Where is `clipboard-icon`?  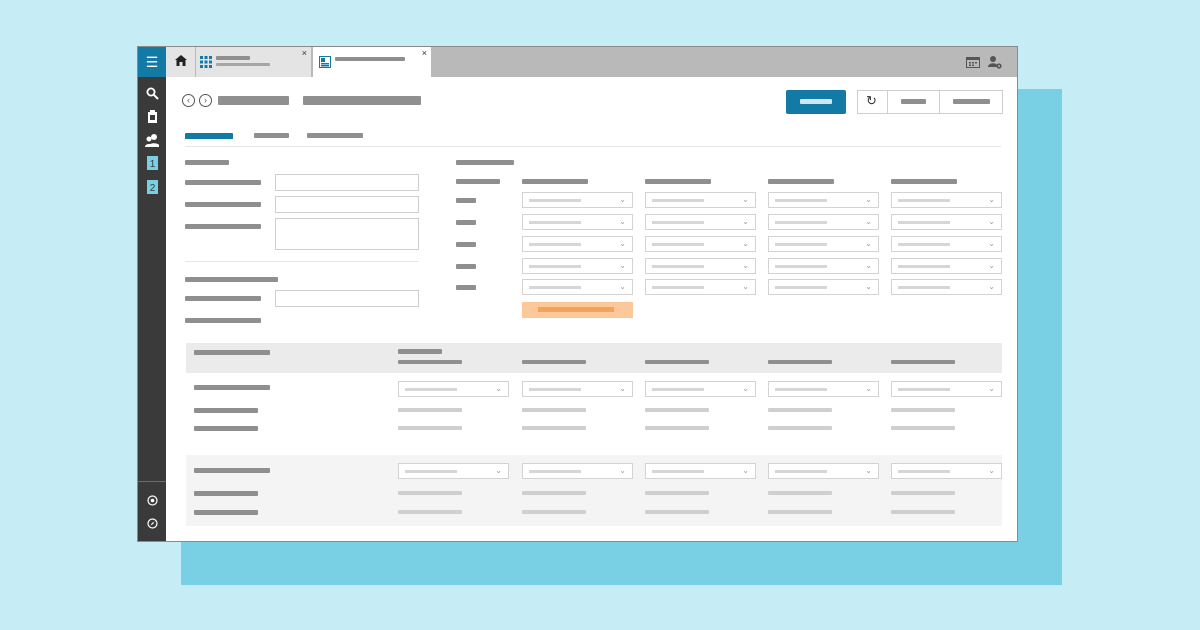 clipboard-icon is located at coordinates (152, 116).